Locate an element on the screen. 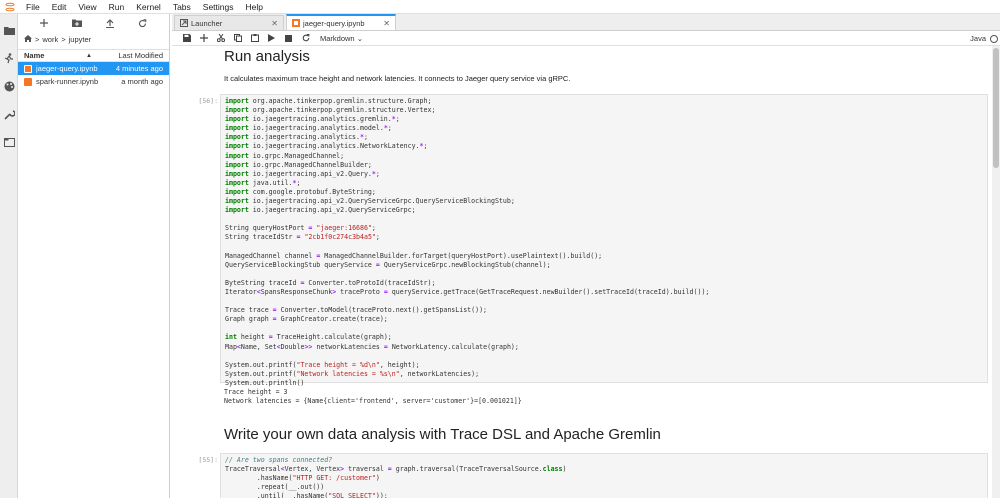  cell-prompt: [56]: is located at coordinates (208, 101).